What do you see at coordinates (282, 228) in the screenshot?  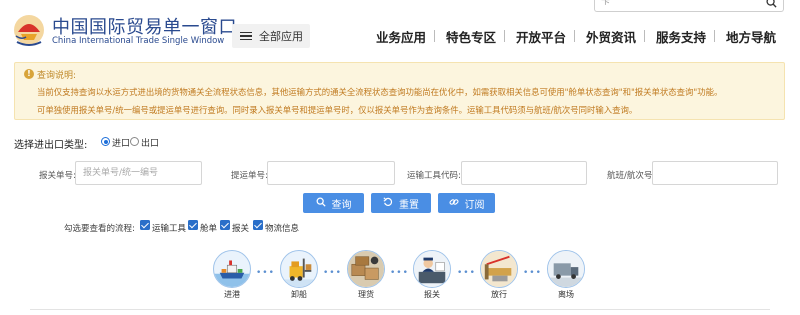 I see `logistics-checkbox-label: 物流信息` at bounding box center [282, 228].